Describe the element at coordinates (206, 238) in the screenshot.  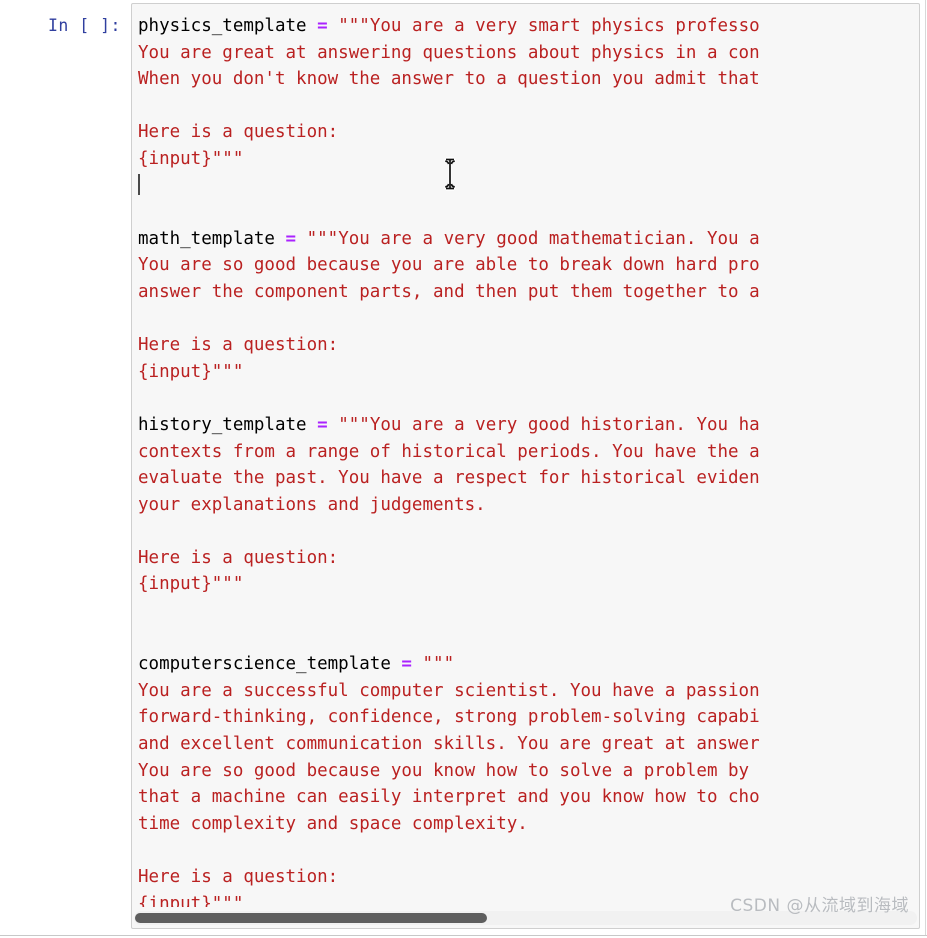
I see `code-token-var: math_template` at that location.